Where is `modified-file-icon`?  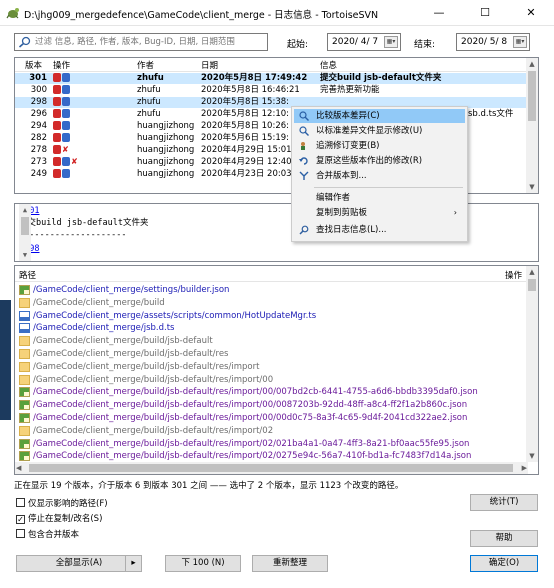 modified-file-icon is located at coordinates (24, 456).